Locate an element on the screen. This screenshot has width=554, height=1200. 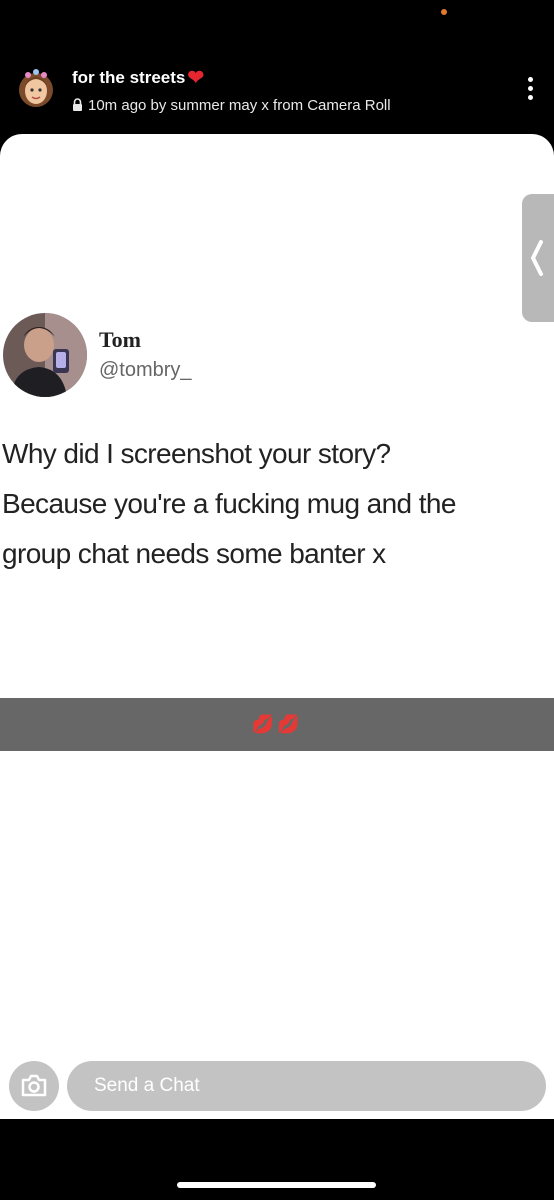
tweet-author-handle: @tombry_ is located at coordinates (145, 370).